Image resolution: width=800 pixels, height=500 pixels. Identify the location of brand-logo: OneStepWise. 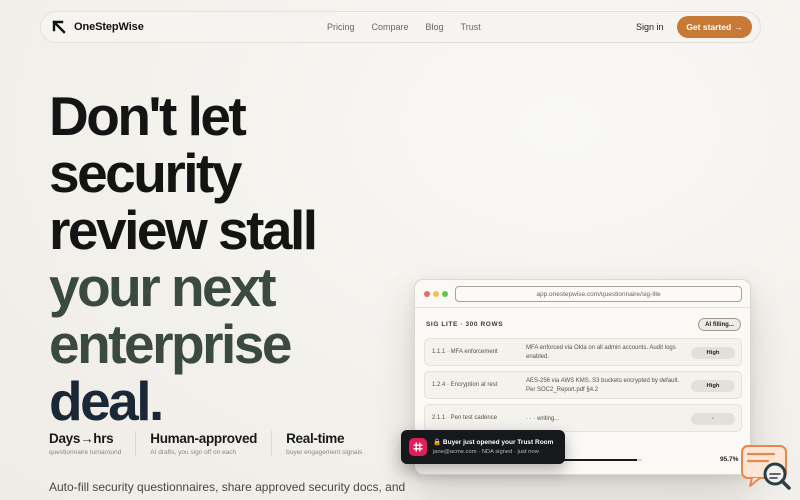
(97, 27).